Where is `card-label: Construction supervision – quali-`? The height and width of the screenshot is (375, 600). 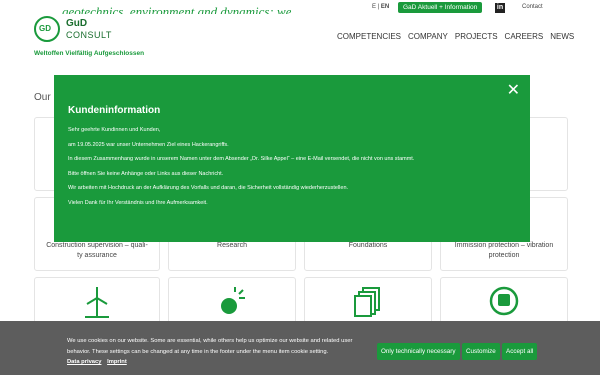 card-label: Construction supervision – quali- is located at coordinates (97, 245).